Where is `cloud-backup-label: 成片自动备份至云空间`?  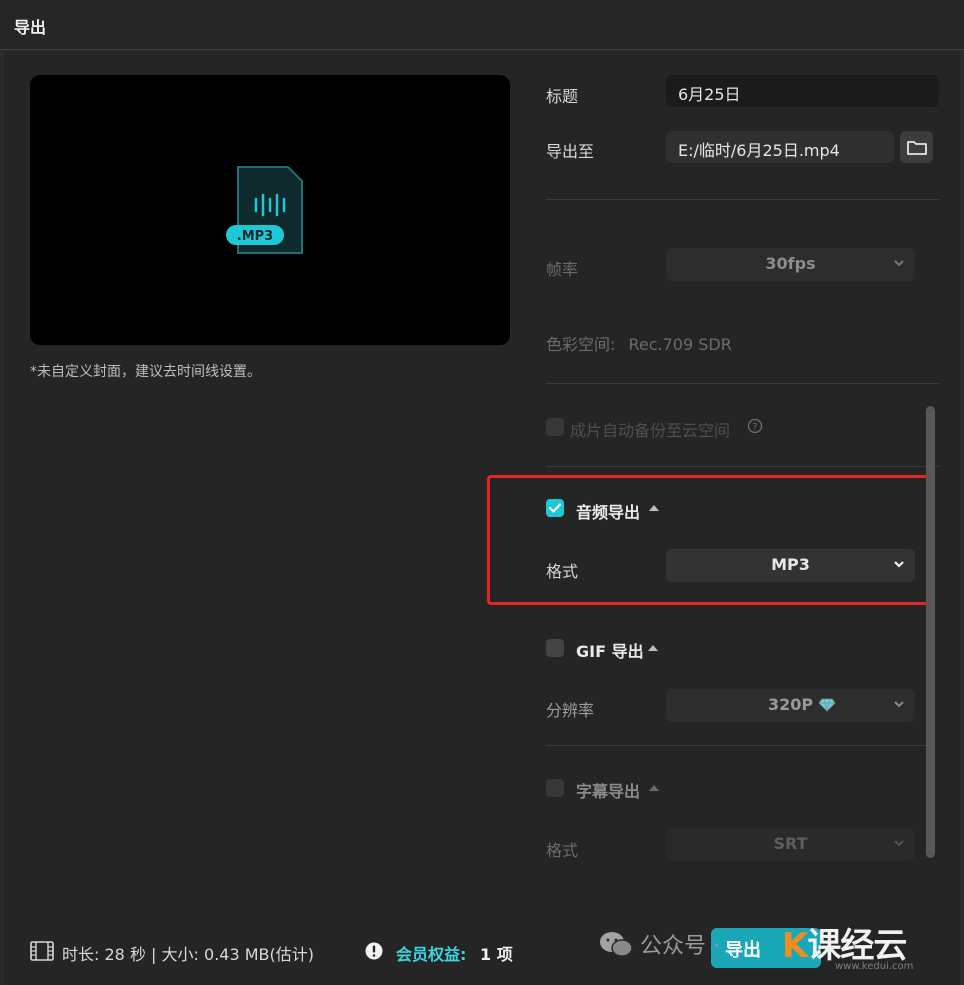 cloud-backup-label: 成片自动备份至云空间 is located at coordinates (650, 430).